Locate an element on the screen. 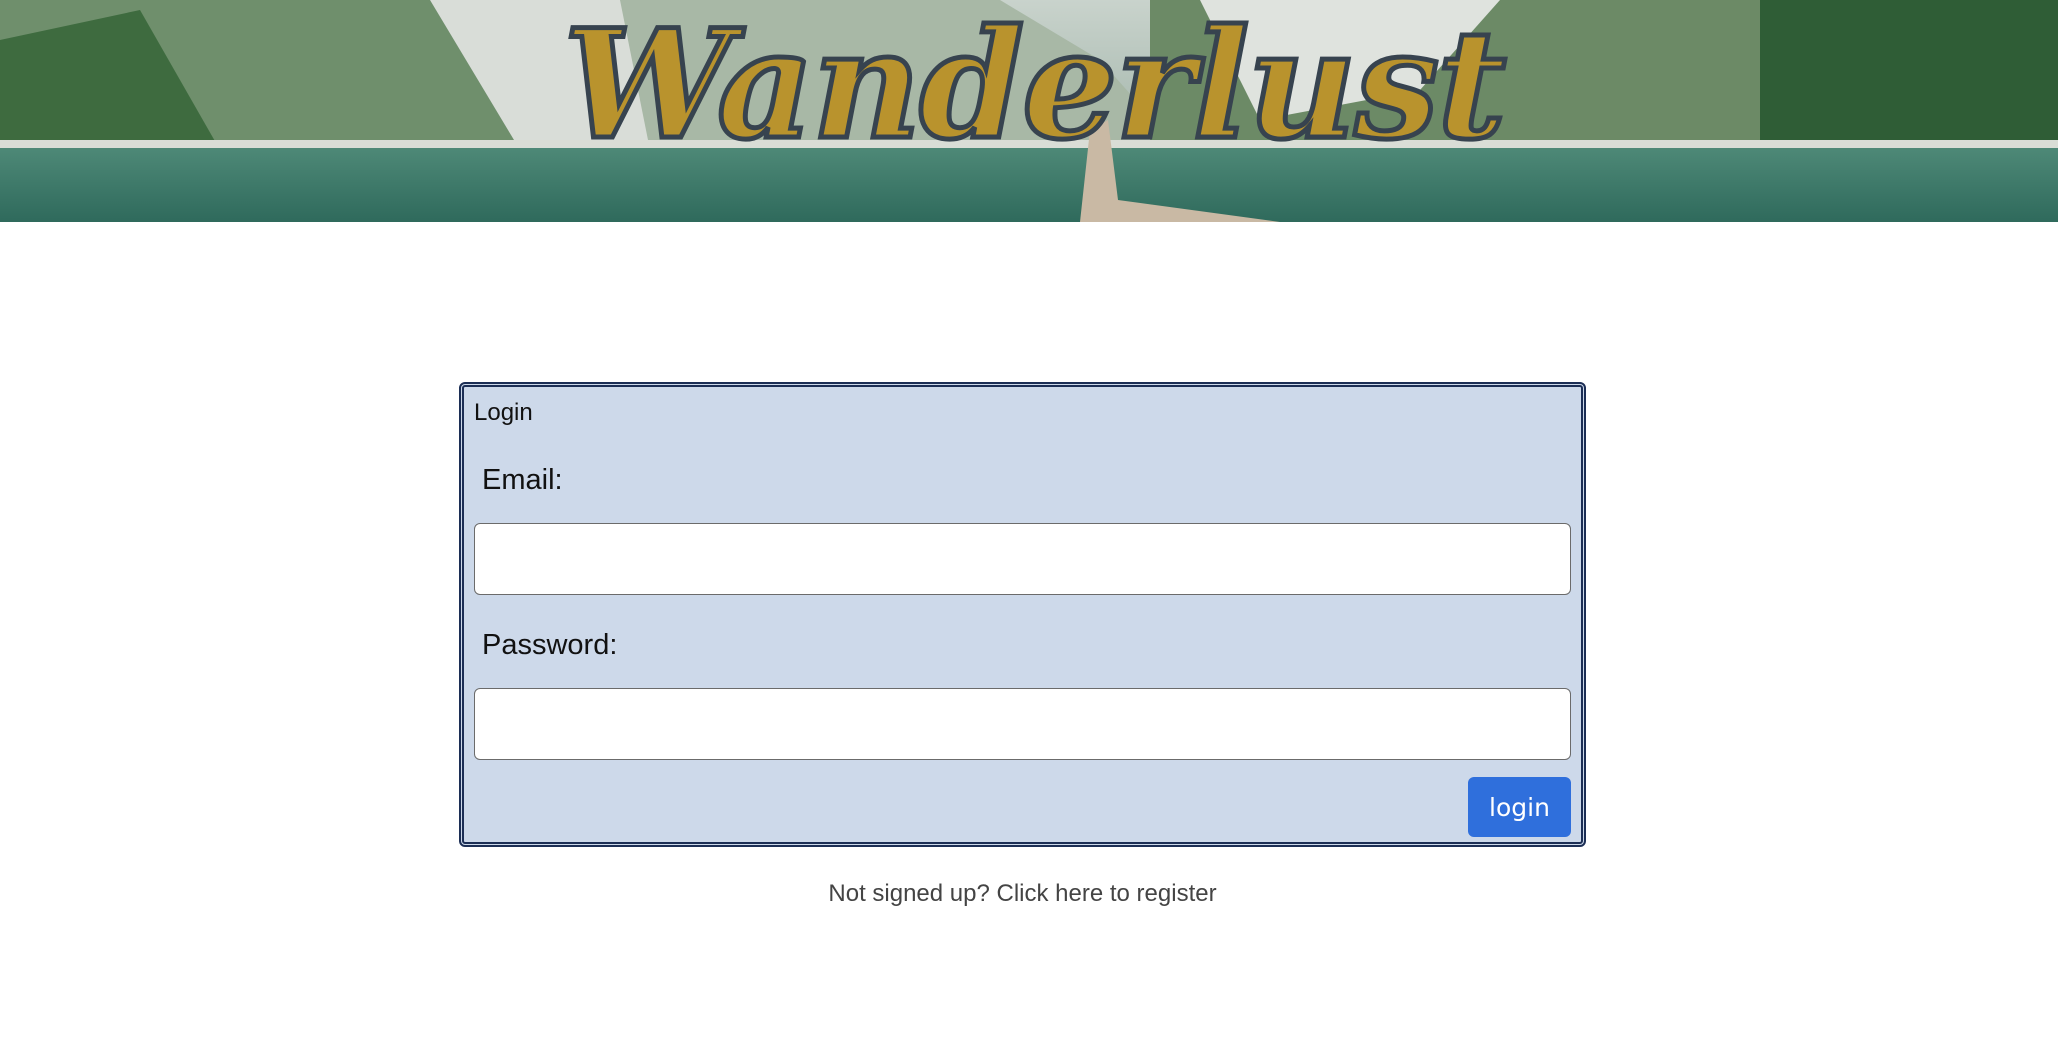 This screenshot has height=1051, width=2058. login-button: login is located at coordinates (1519, 807).